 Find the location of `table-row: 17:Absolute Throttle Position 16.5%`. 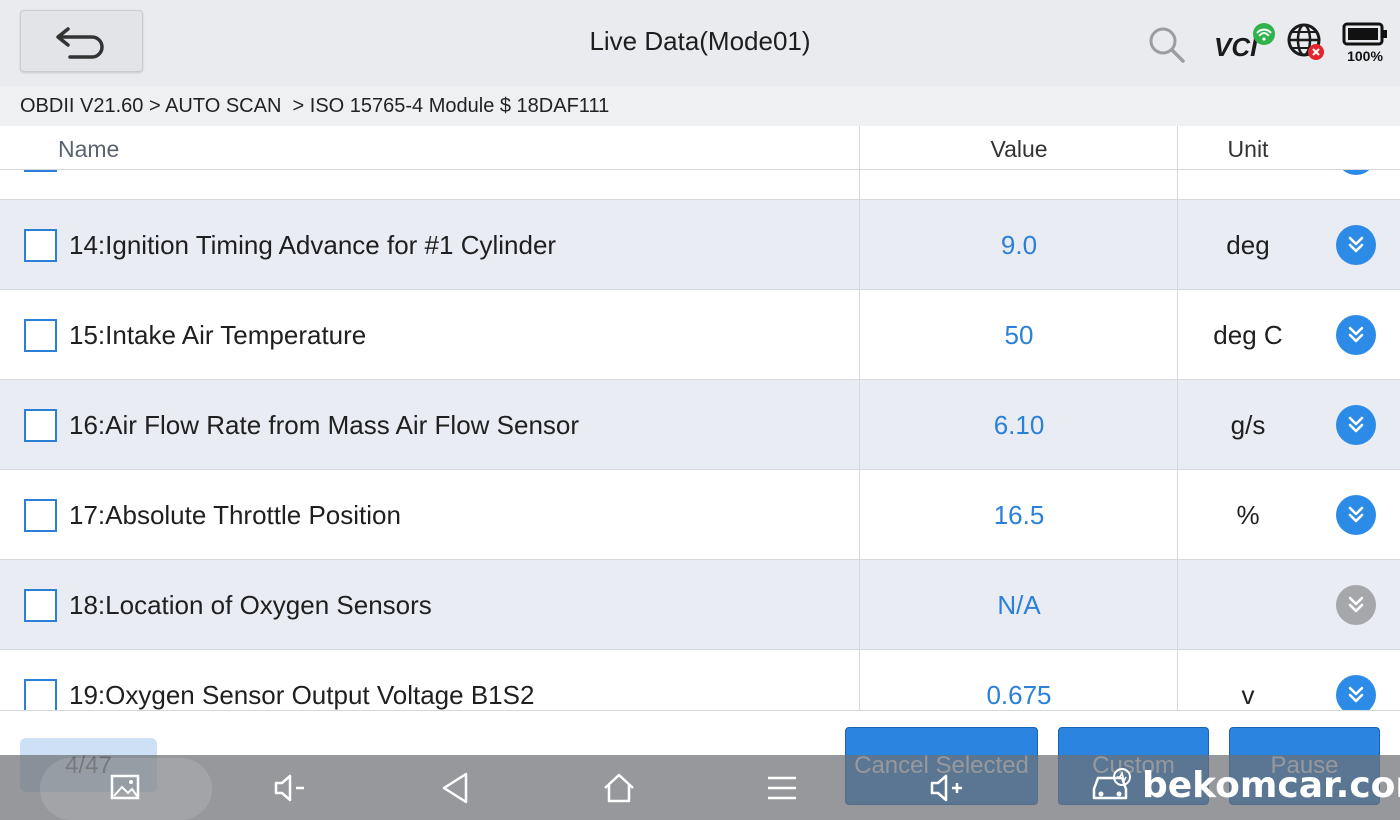

table-row: 17:Absolute Throttle Position 16.5% is located at coordinates (700, 515).